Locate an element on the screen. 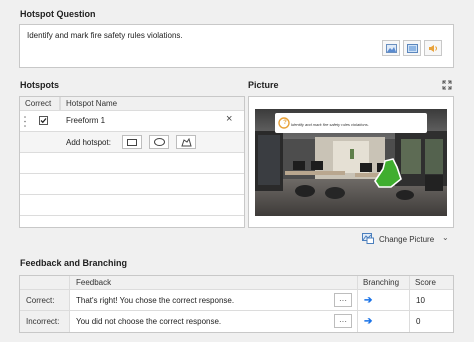 This screenshot has width=474, height=342. add-freeform-button is located at coordinates (186, 142).